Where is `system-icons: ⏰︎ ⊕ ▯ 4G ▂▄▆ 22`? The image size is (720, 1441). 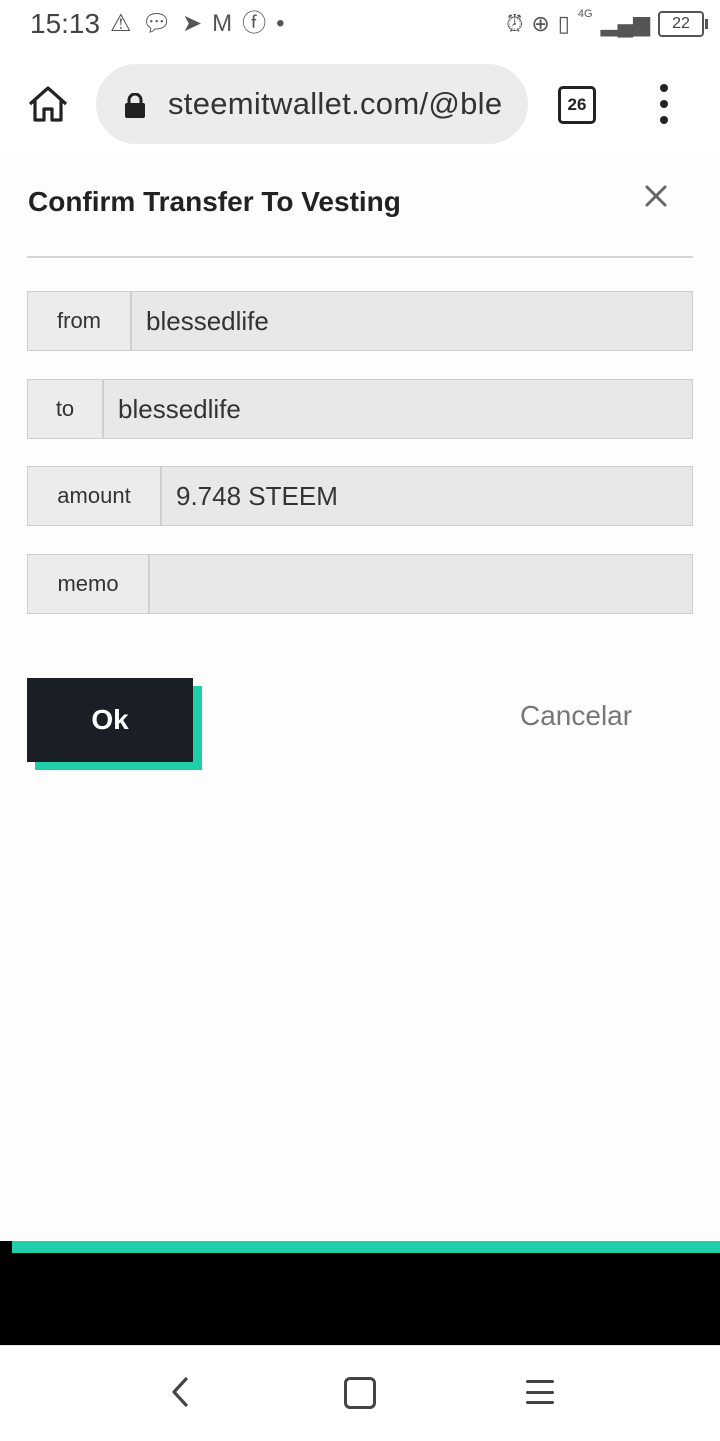 system-icons: ⏰︎ ⊕ ▯ 4G ▂▄▆ 22 is located at coordinates (607, 23).